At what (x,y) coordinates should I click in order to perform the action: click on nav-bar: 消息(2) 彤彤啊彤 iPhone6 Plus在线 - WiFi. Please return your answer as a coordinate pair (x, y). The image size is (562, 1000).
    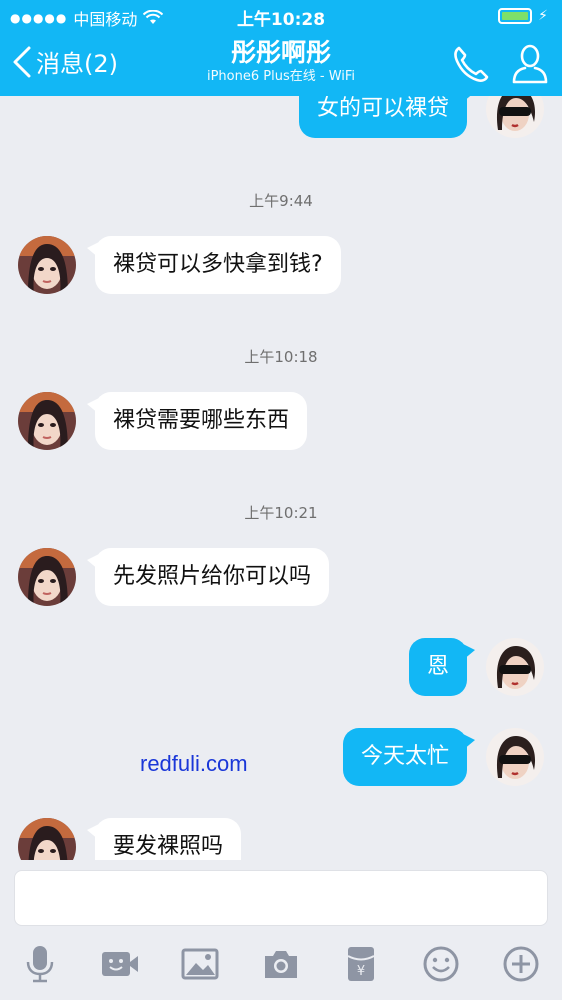
    Looking at the image, I should click on (281, 64).